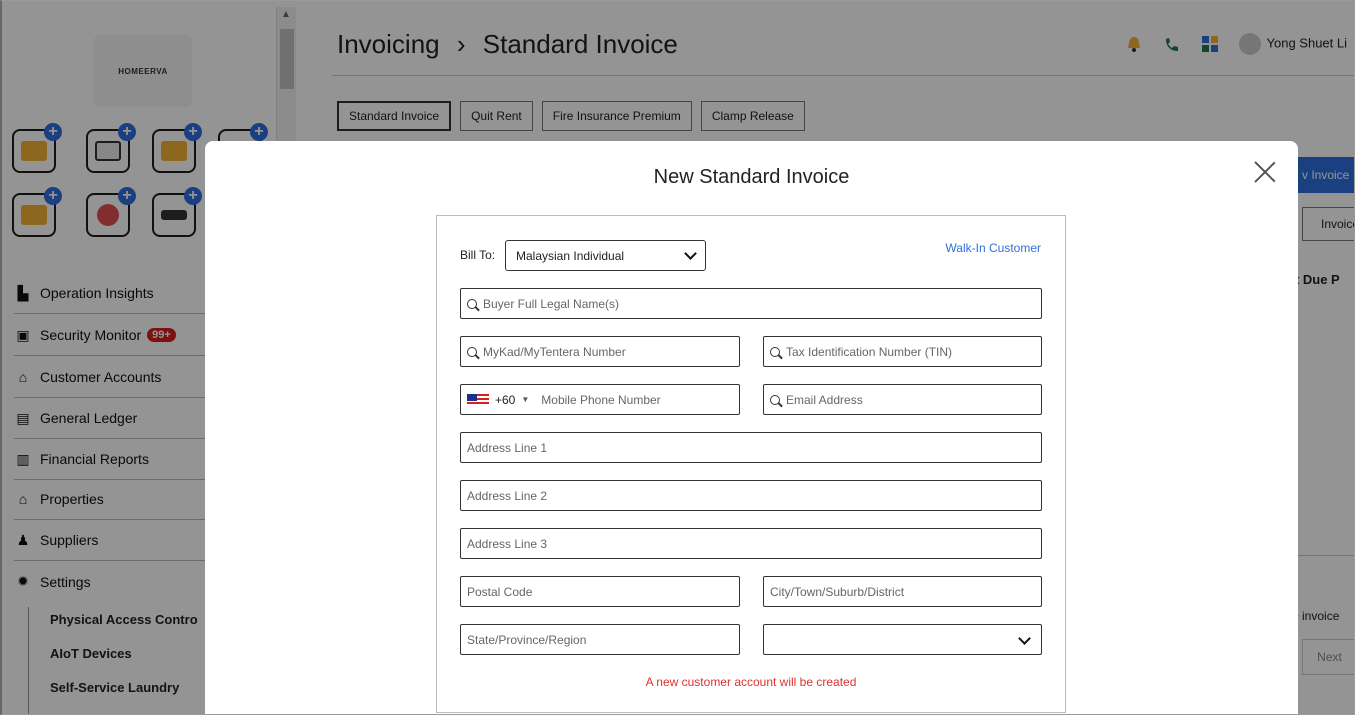 The height and width of the screenshot is (715, 1355). I want to click on mykad-input: MyKad/MyTentera Number, so click(600, 351).